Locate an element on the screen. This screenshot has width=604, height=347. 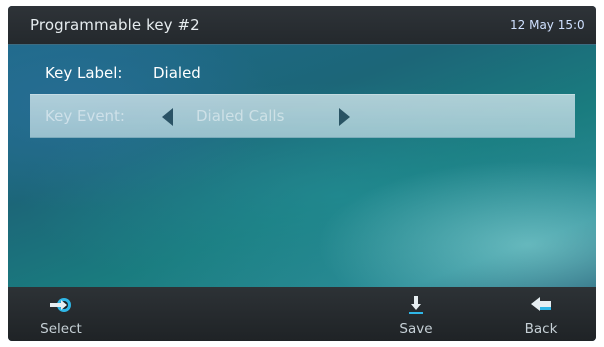
key-event-row: Key Event: Dialed Calls is located at coordinates (302, 116).